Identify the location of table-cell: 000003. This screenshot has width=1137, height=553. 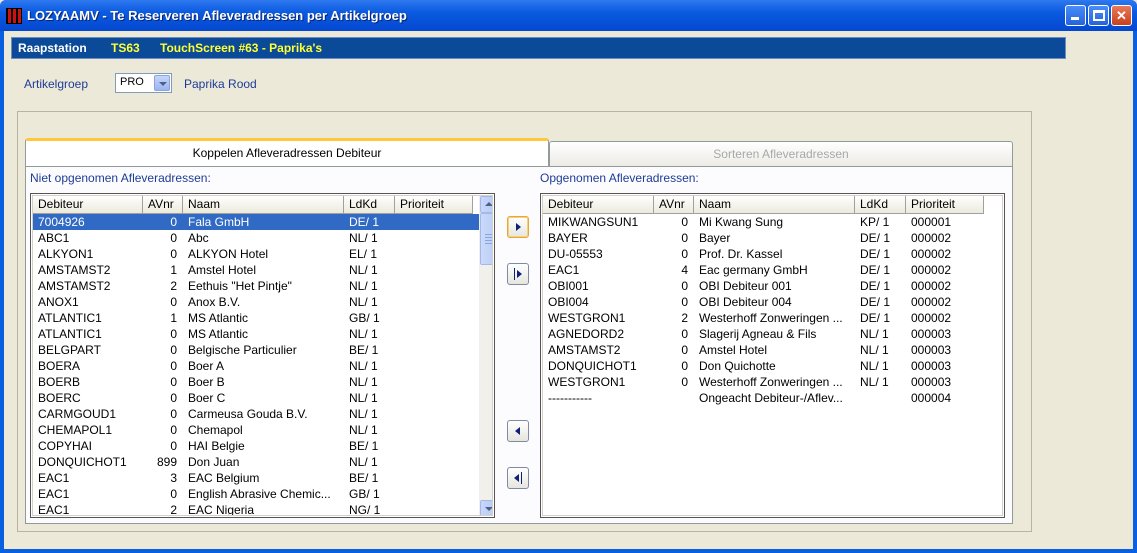
(931, 382).